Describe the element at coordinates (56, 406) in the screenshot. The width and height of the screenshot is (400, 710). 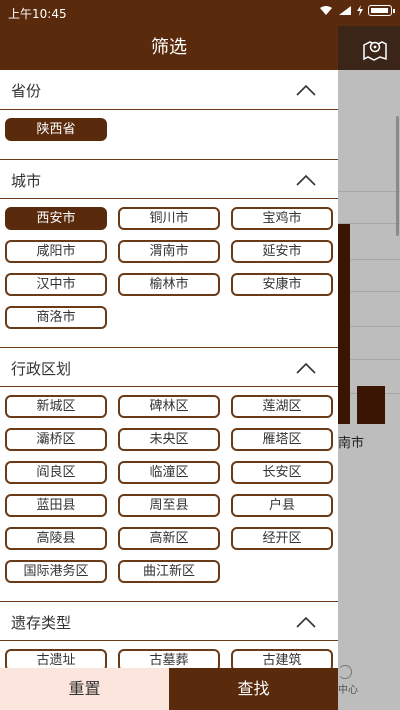
I see `filter-chip: 新城区` at that location.